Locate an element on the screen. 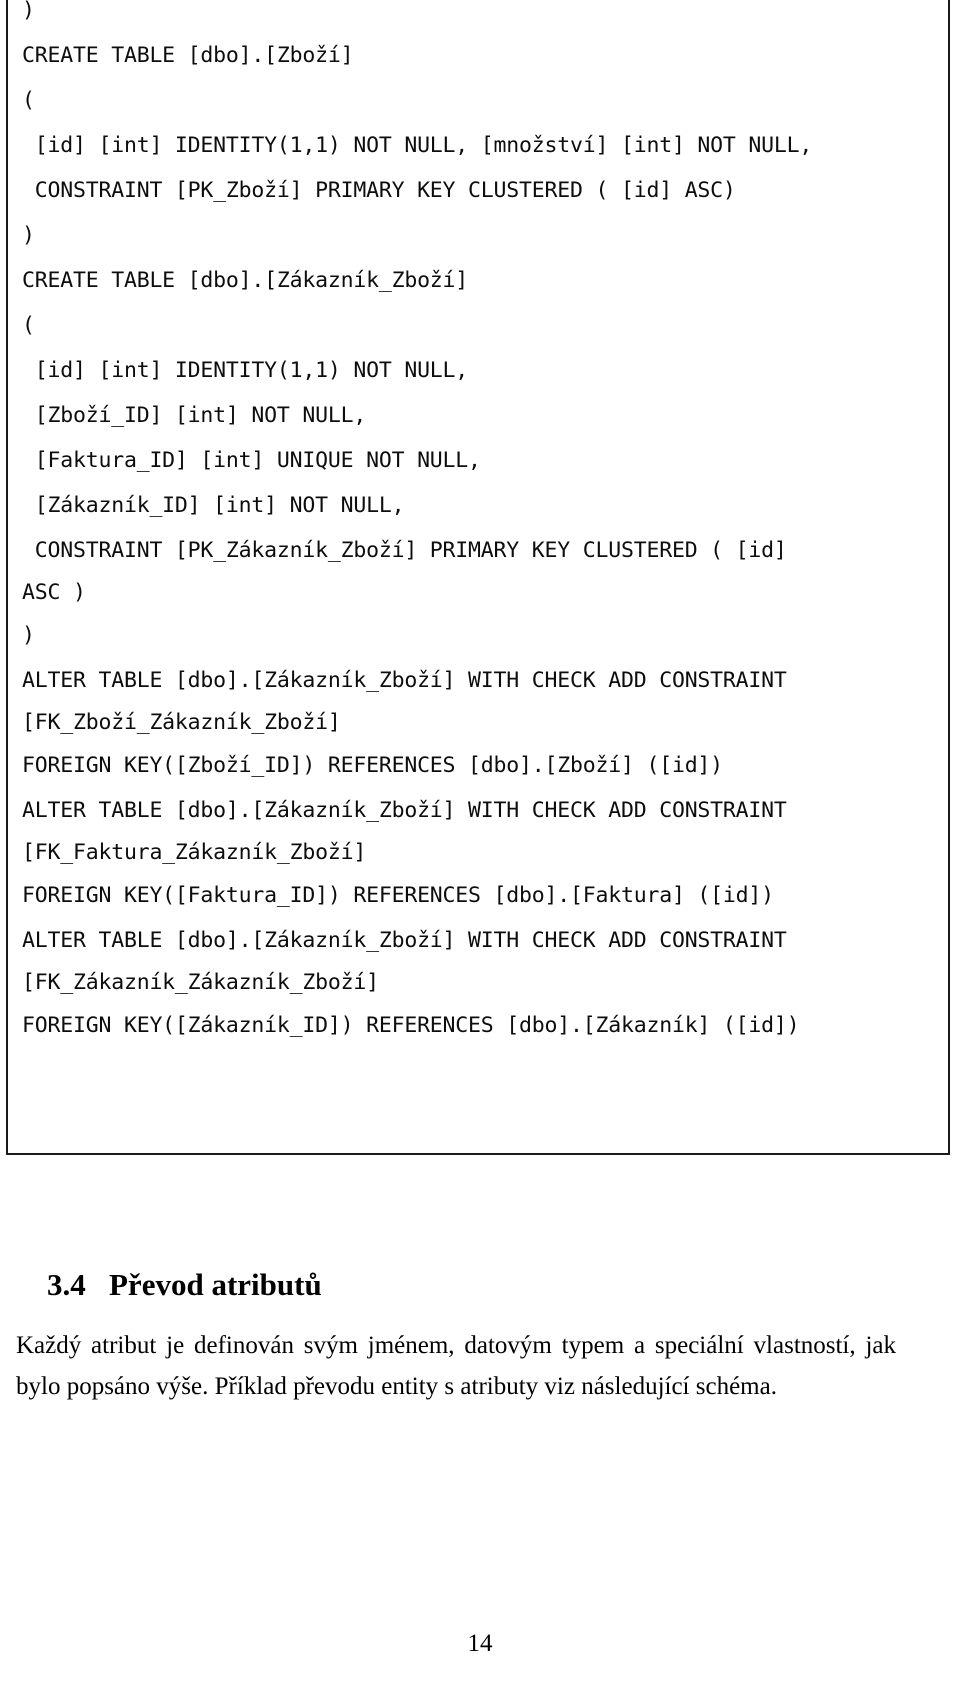 This screenshot has height=1688, width=960. section-number: 3.4 is located at coordinates (66, 1284).